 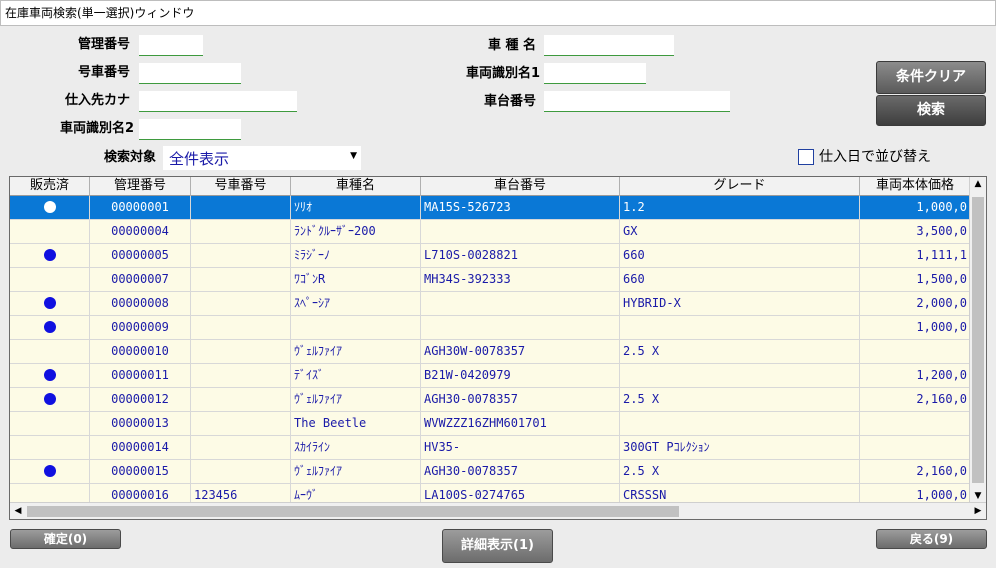 I want to click on scroll-left-icon: ◀, so click(x=18, y=511).